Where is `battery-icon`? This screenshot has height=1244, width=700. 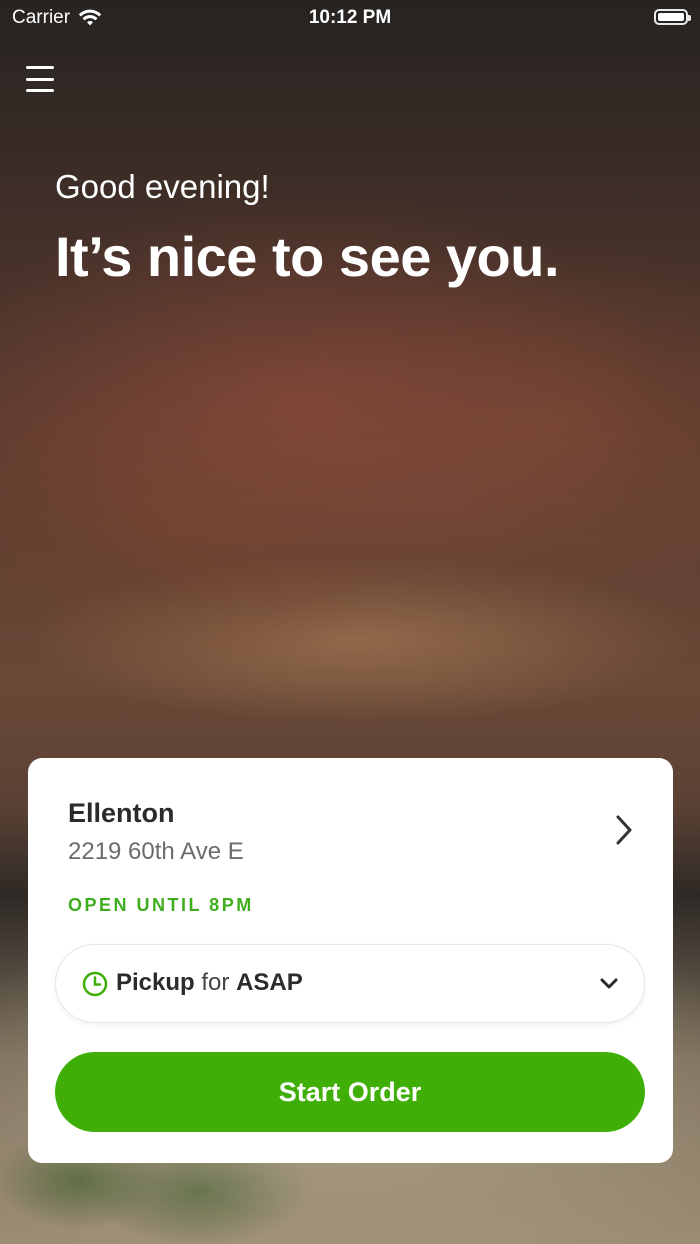 battery-icon is located at coordinates (672, 17).